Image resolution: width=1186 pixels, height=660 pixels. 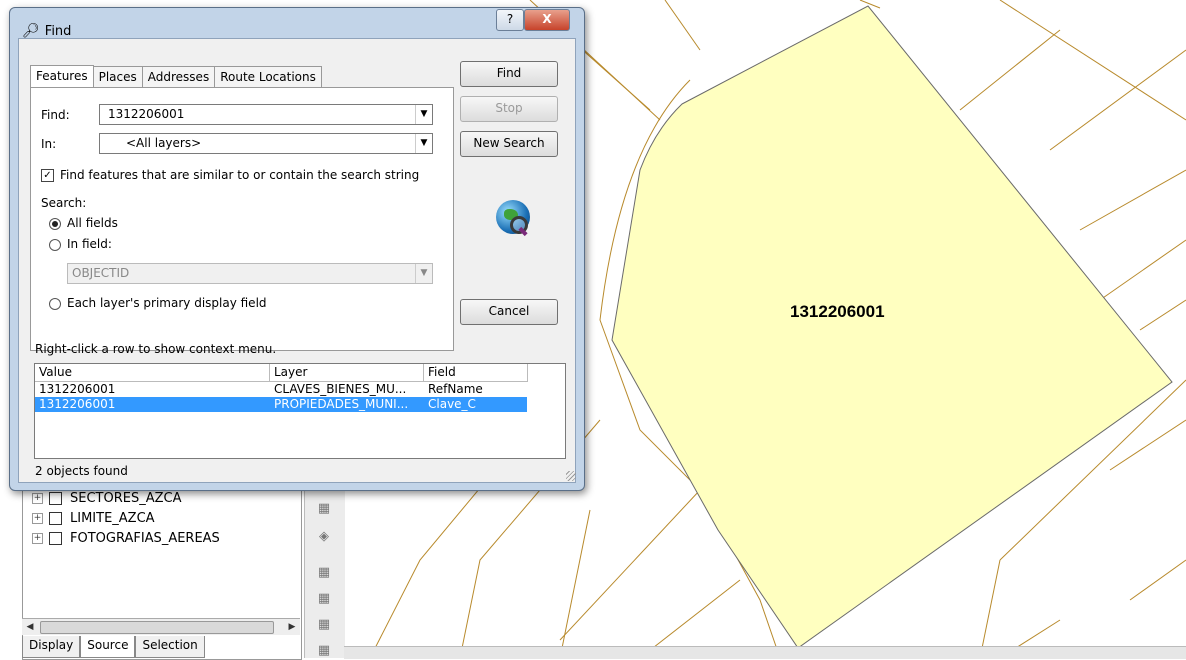 What do you see at coordinates (292, 627) in the screenshot?
I see `scroll-right-icon: ▶` at bounding box center [292, 627].